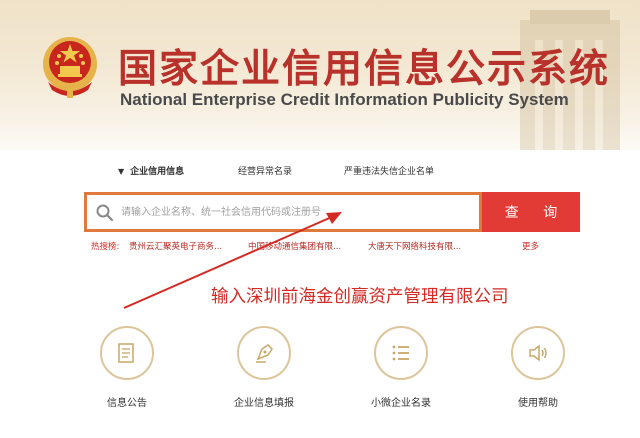 Image resolution: width=640 pixels, height=438 pixels. Describe the element at coordinates (127, 403) in the screenshot. I see `feature-label: 信息公告` at that location.